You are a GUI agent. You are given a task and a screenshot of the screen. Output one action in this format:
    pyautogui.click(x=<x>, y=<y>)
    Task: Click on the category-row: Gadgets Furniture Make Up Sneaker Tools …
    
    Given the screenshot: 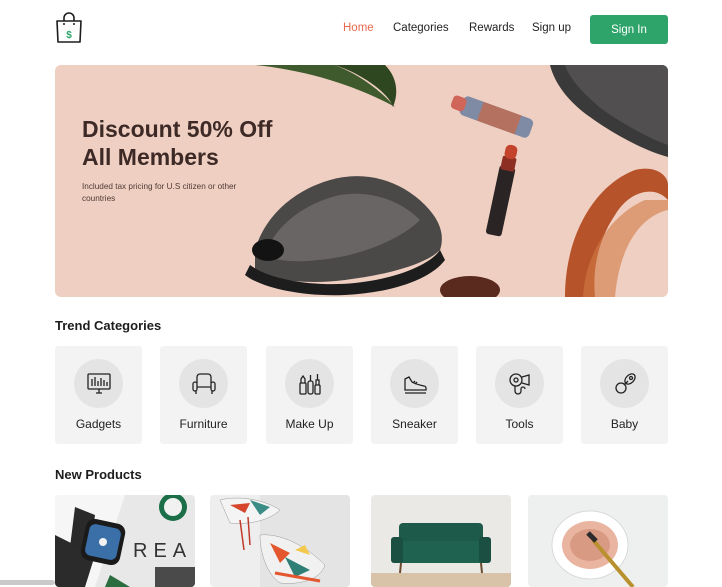 What is the action you would take?
    pyautogui.click(x=361, y=395)
    